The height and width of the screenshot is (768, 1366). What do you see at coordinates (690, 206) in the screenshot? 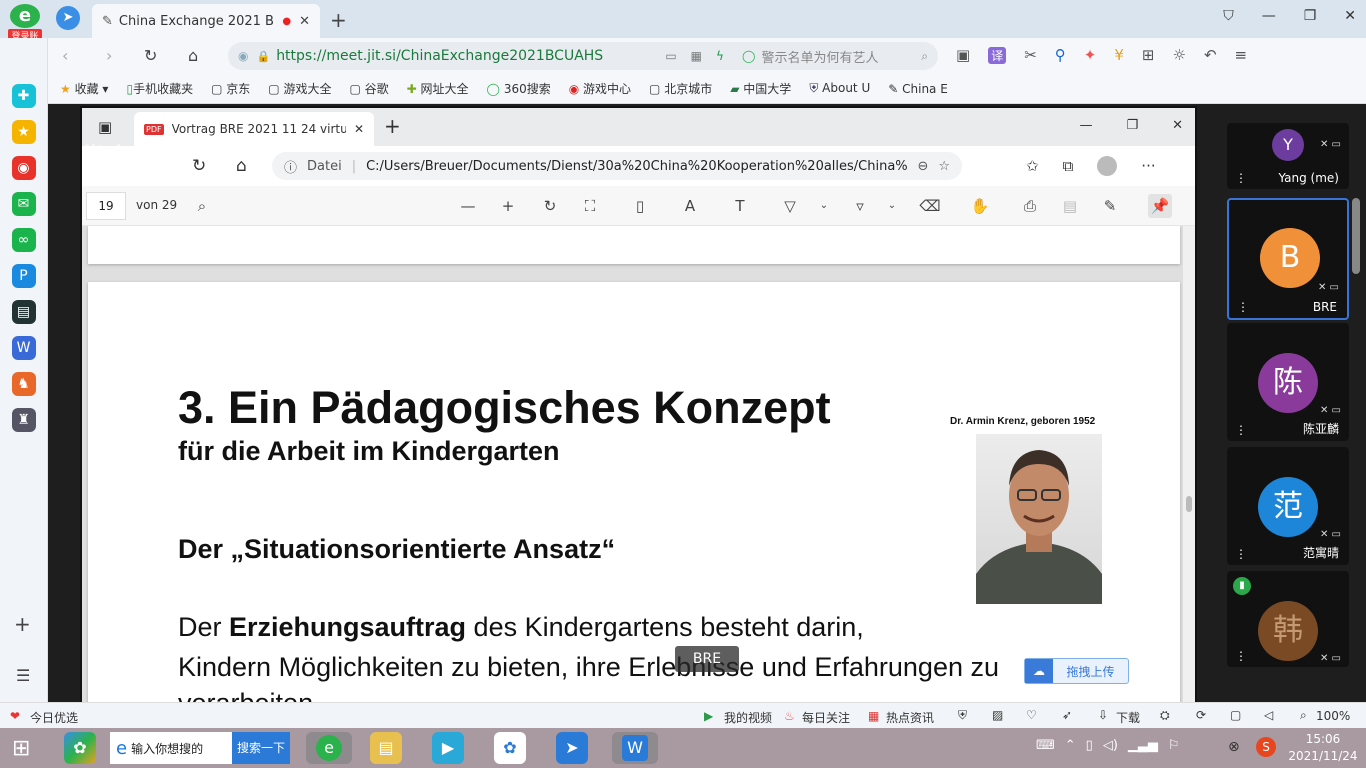
I see `read-aloud-icon: A` at bounding box center [690, 206].